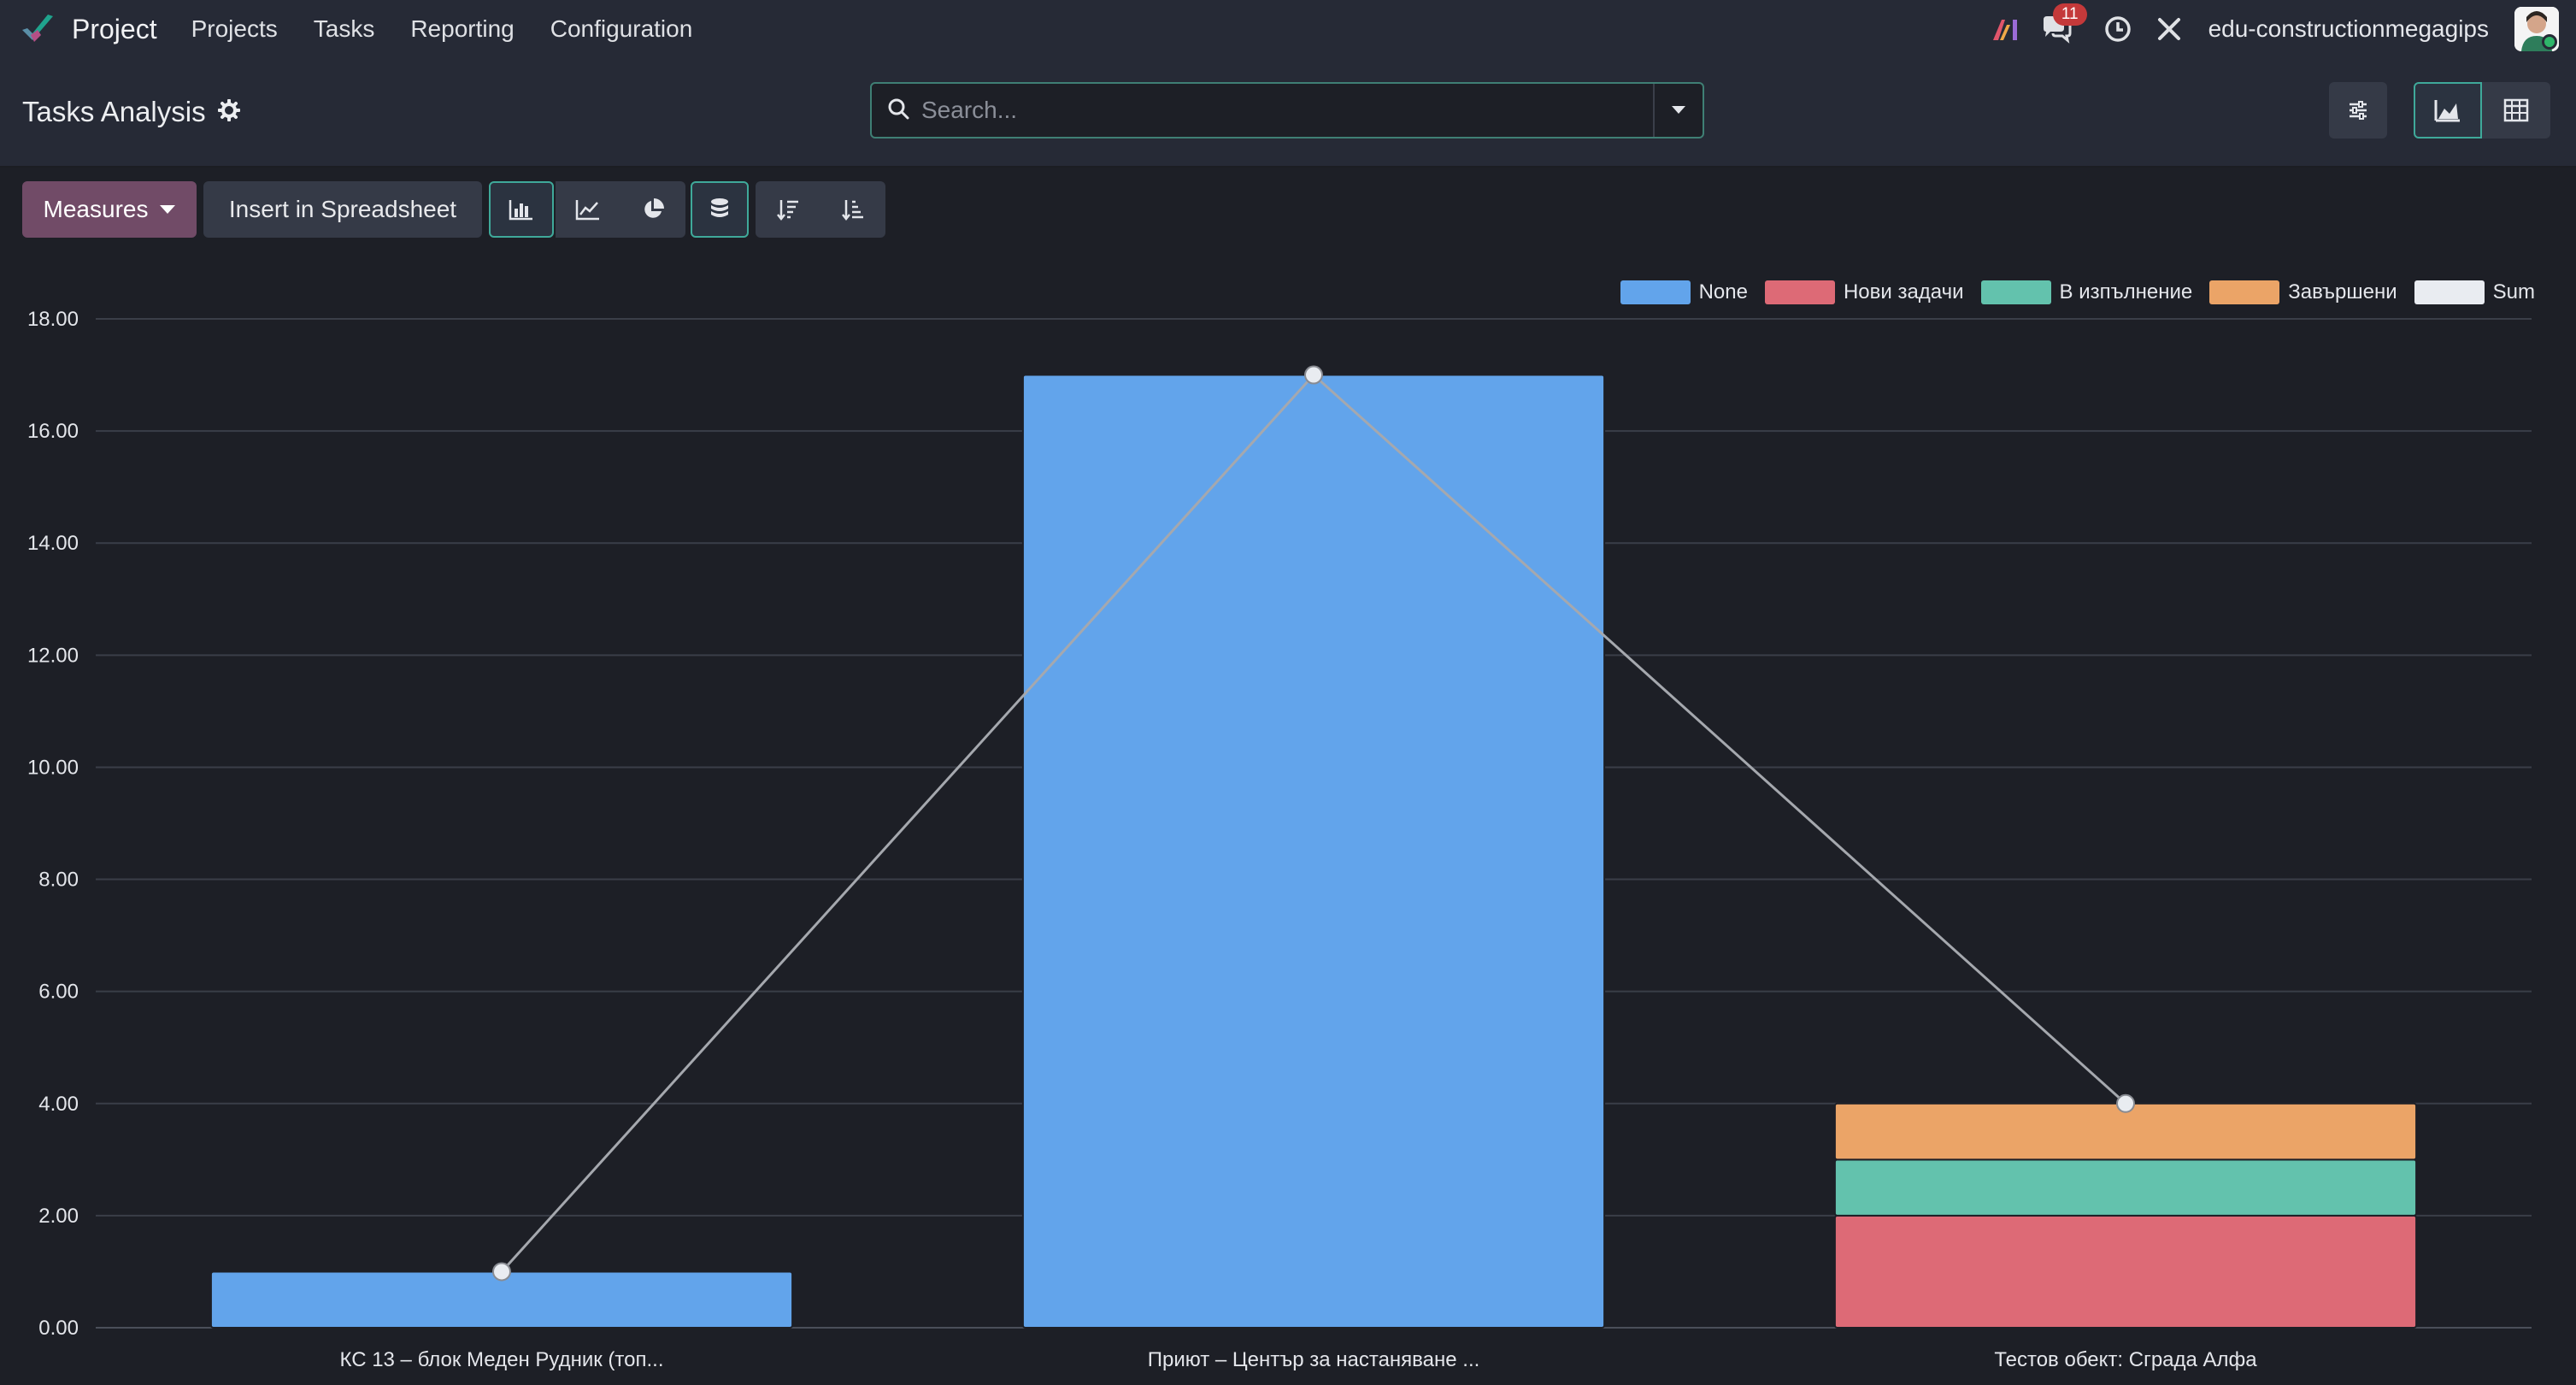 This screenshot has width=2576, height=1385. I want to click on line-chart-button, so click(588, 209).